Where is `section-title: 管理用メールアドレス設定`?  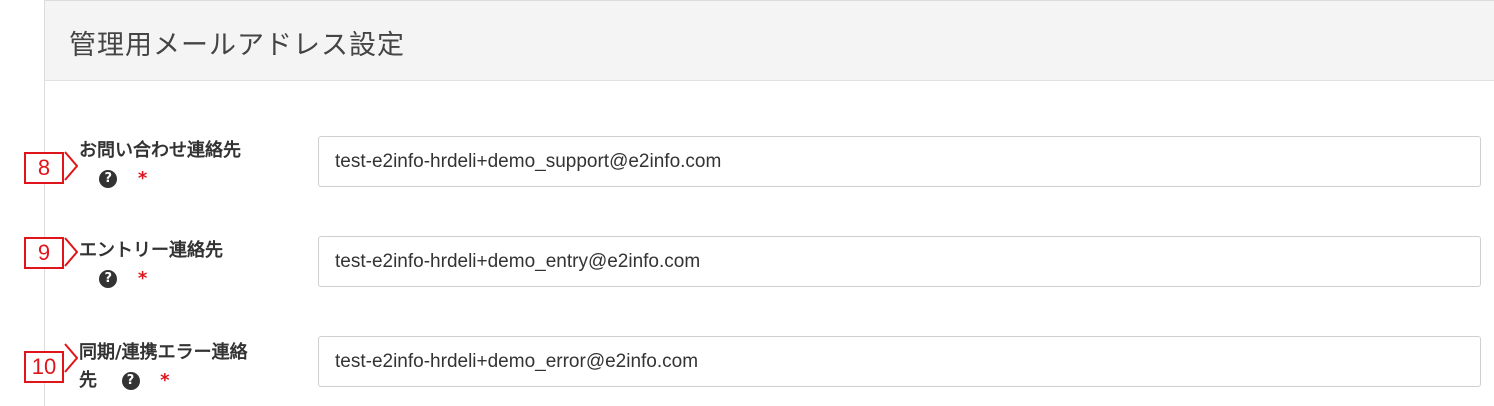
section-title: 管理用メールアドレス設定 is located at coordinates (237, 45).